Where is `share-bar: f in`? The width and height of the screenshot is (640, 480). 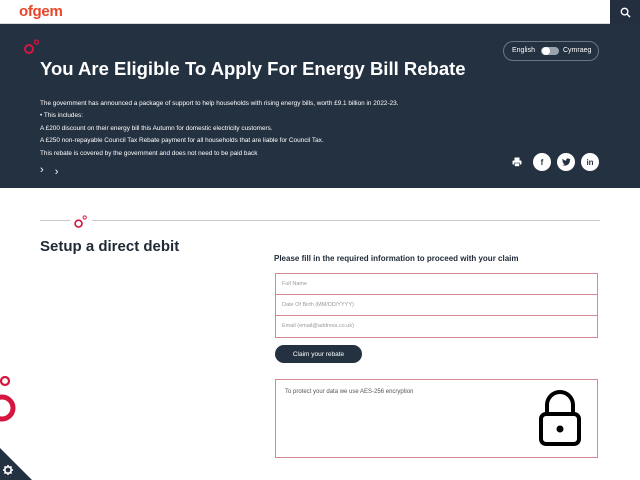 share-bar: f in is located at coordinates (557, 162).